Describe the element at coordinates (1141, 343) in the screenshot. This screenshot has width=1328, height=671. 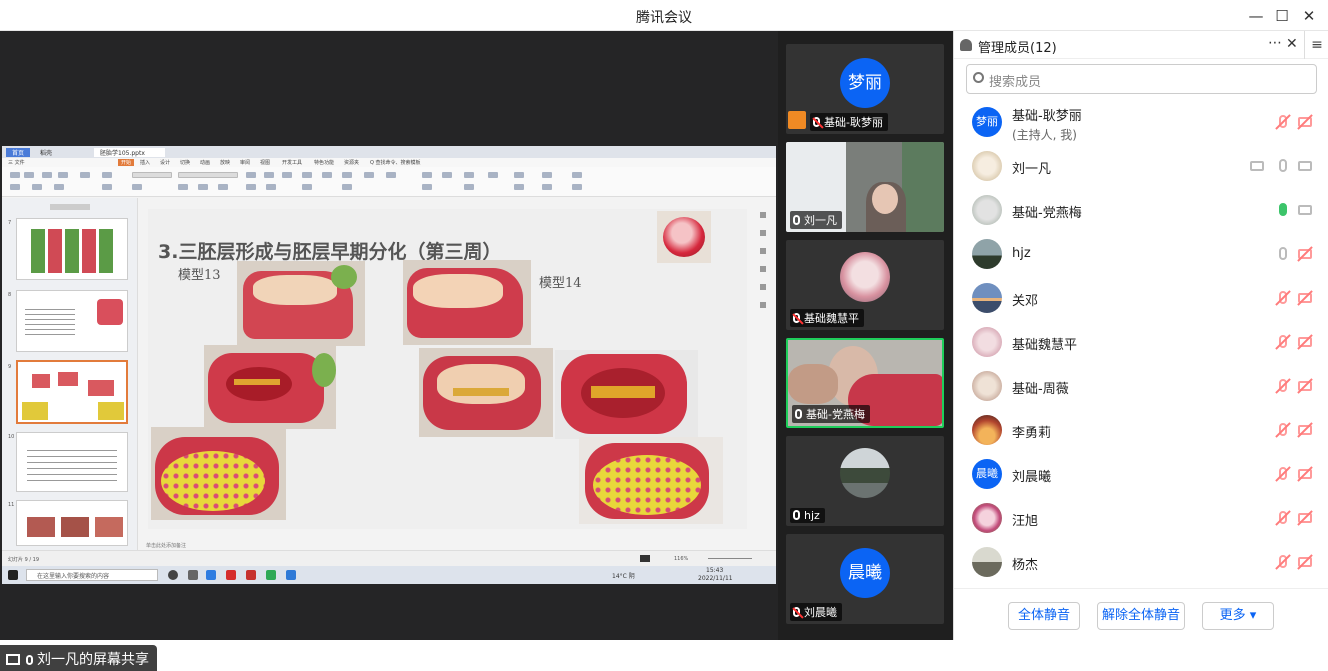
I see `member-row: 基础魏慧平` at that location.